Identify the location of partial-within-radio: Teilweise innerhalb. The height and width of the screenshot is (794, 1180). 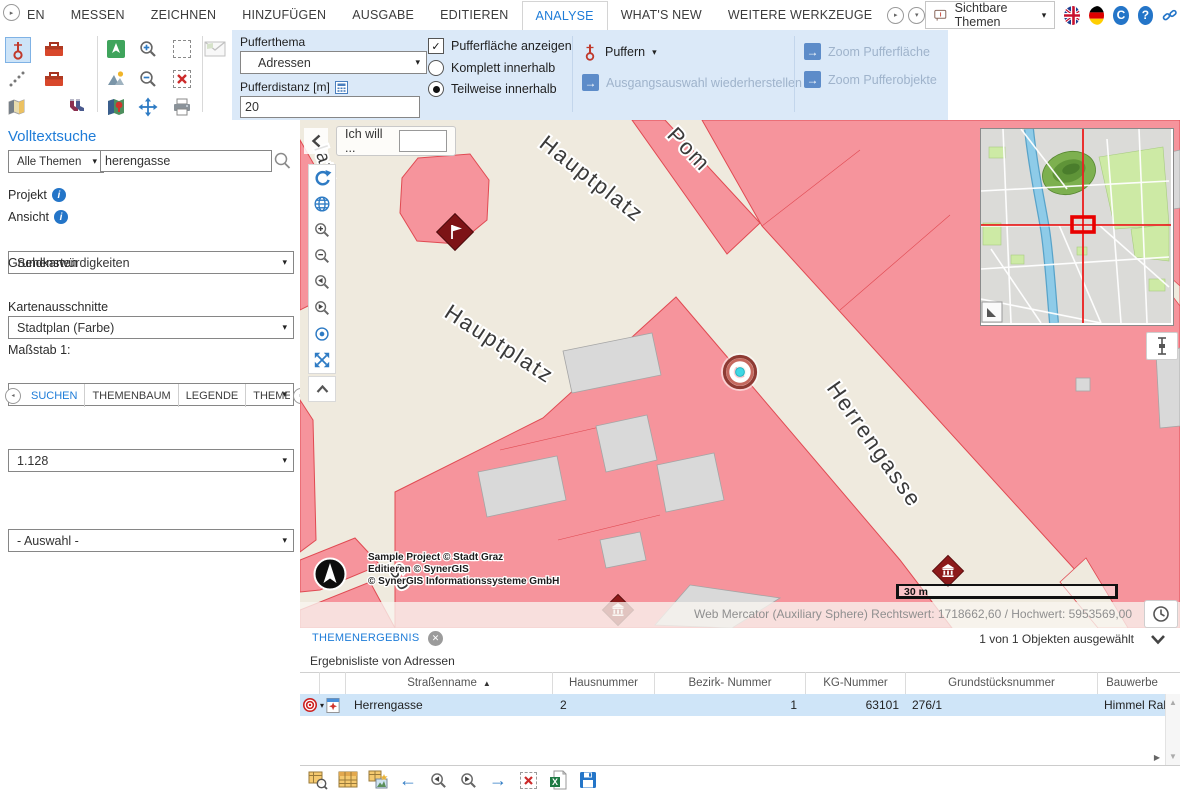
(492, 89).